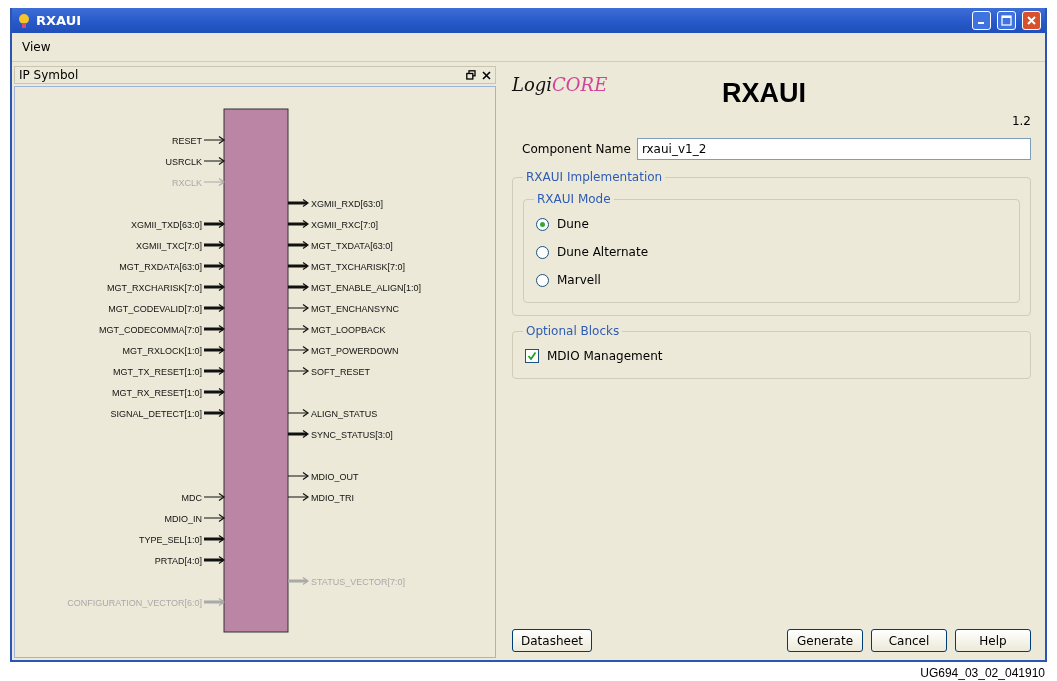 This screenshot has height=681, width=1057. I want to click on pin-label: MDIO_TRI, so click(332, 497).